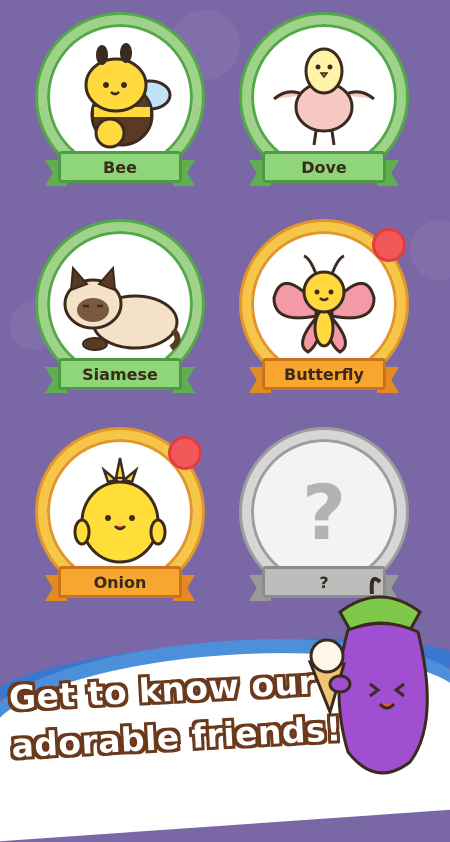 This screenshot has width=450, height=842. I want to click on butterfly-icon, so click(324, 304).